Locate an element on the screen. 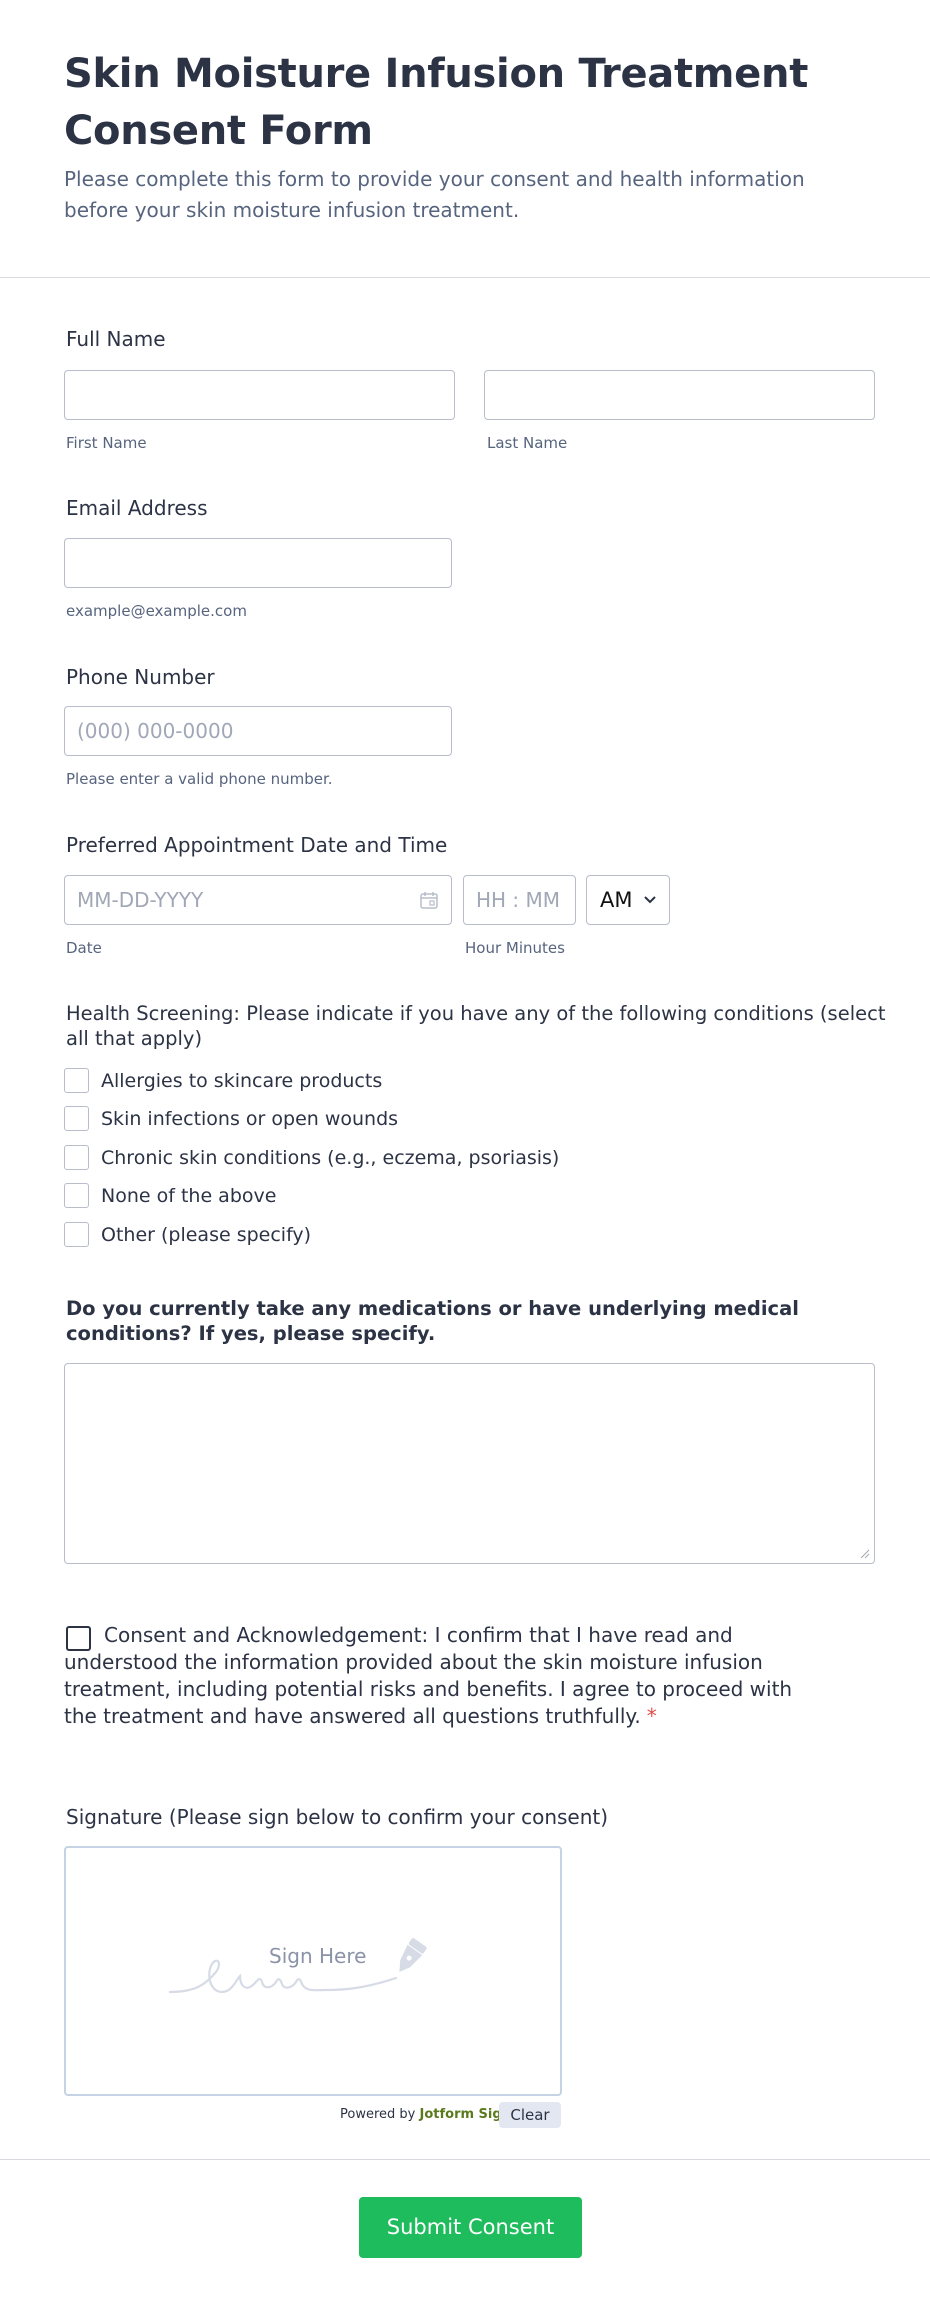  required-mark: * is located at coordinates (651, 1716).